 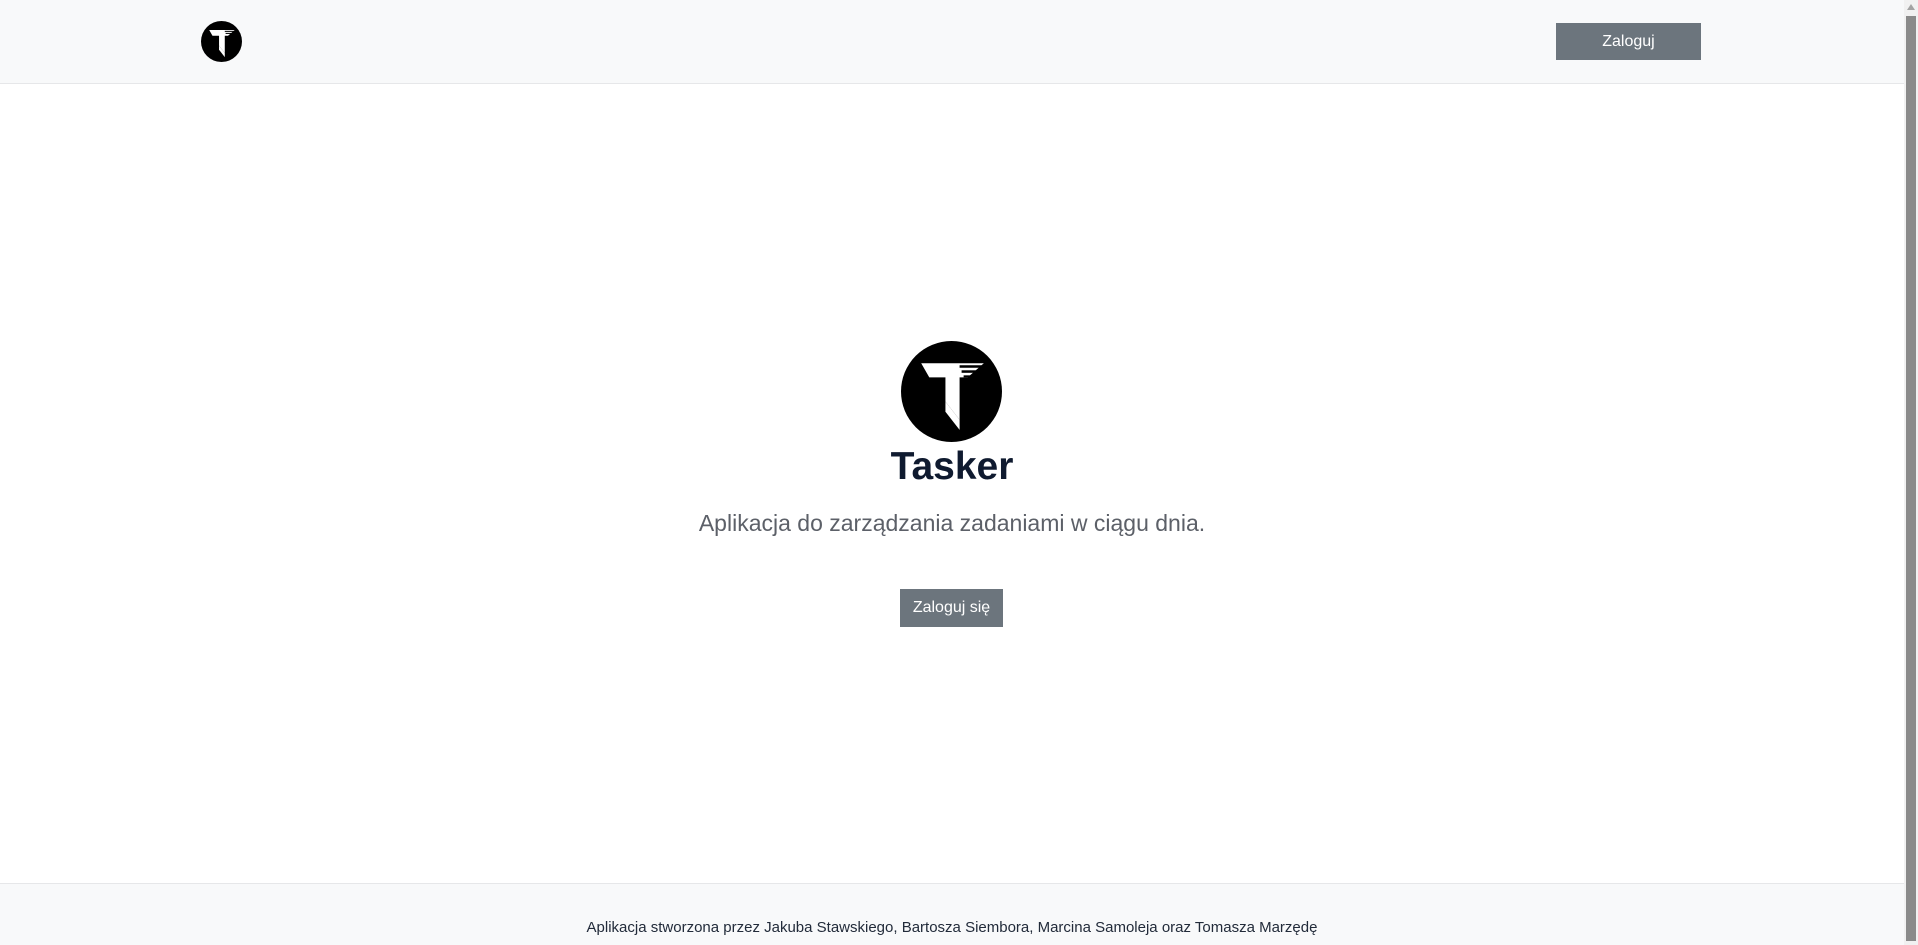 I want to click on scroll-up-arrow-icon, so click(x=1911, y=7).